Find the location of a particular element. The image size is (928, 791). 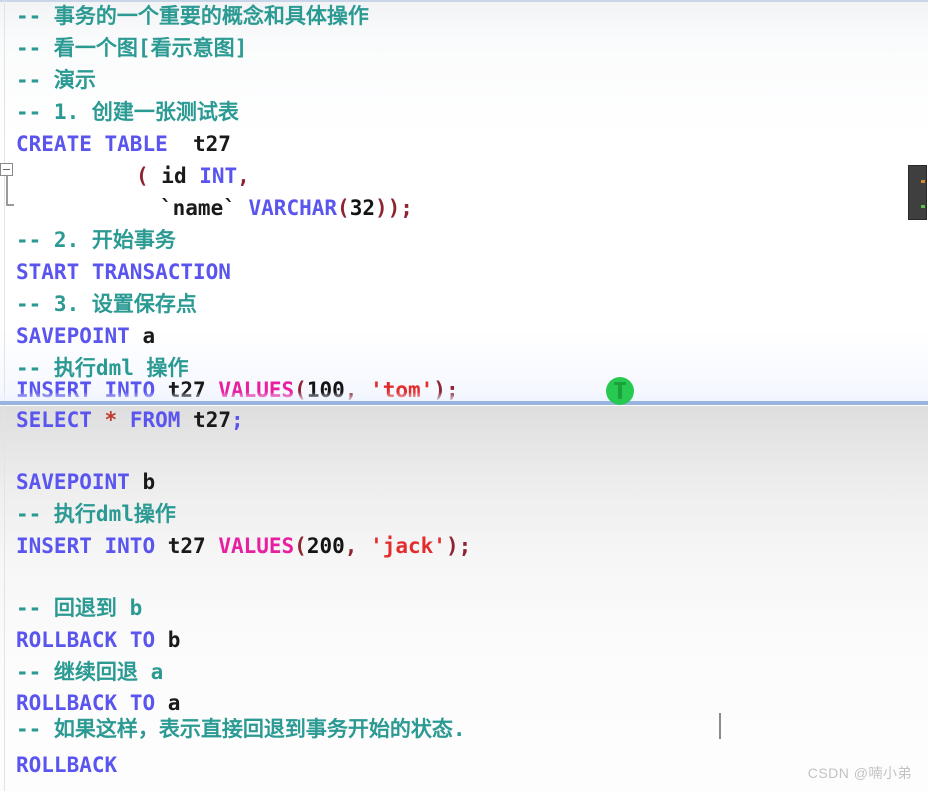

csdn-watermark: CSDN @喃小弟 is located at coordinates (859, 773).